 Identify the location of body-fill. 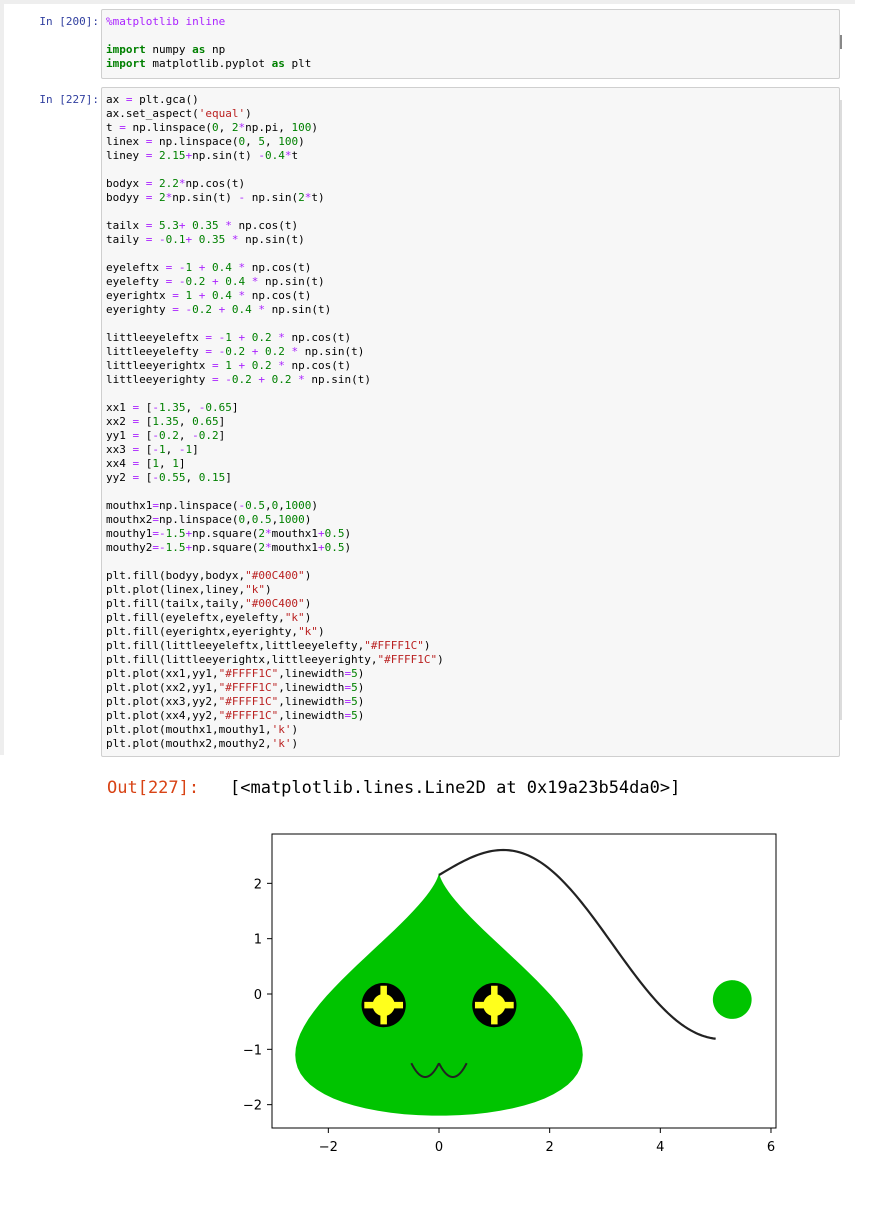
(439, 994).